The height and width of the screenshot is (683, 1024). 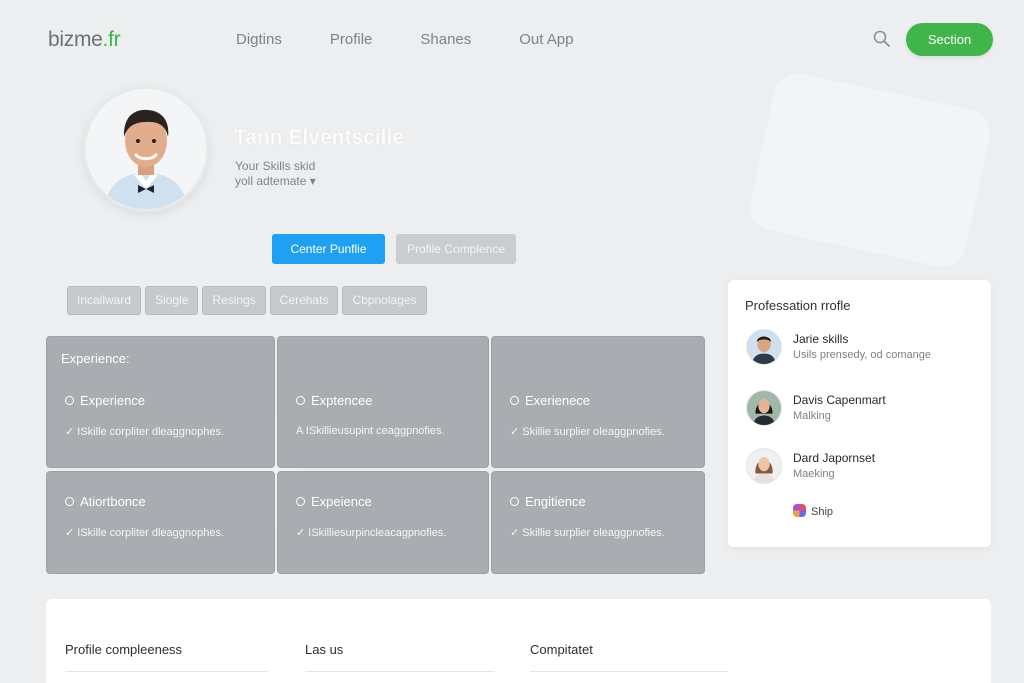 What do you see at coordinates (813, 511) in the screenshot?
I see `ship-link: Ship` at bounding box center [813, 511].